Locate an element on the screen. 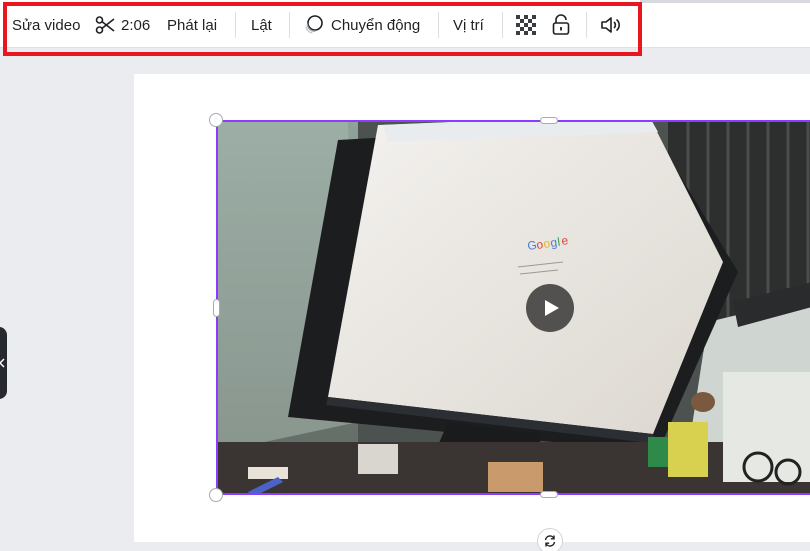 Image resolution: width=810 pixels, height=551 pixels. volume-button is located at coordinates (611, 25).